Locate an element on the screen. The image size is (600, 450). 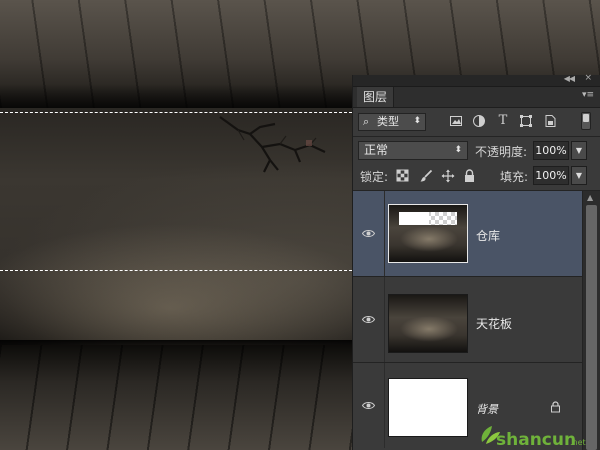
panel-titlebar: ◀◀ × is located at coordinates (476, 80).